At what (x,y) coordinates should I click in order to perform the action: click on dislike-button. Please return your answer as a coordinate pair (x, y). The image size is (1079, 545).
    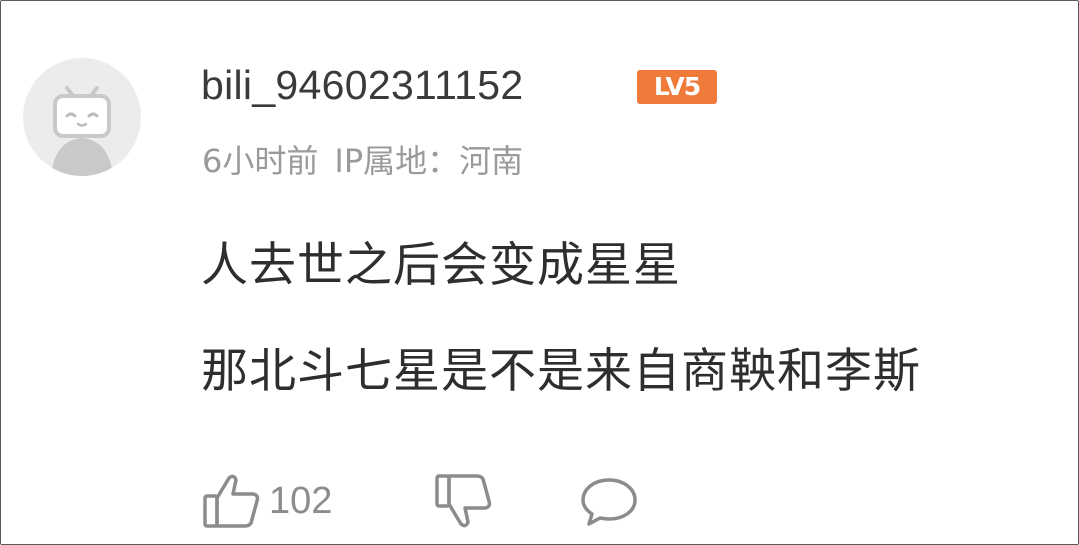
    Looking at the image, I should click on (464, 501).